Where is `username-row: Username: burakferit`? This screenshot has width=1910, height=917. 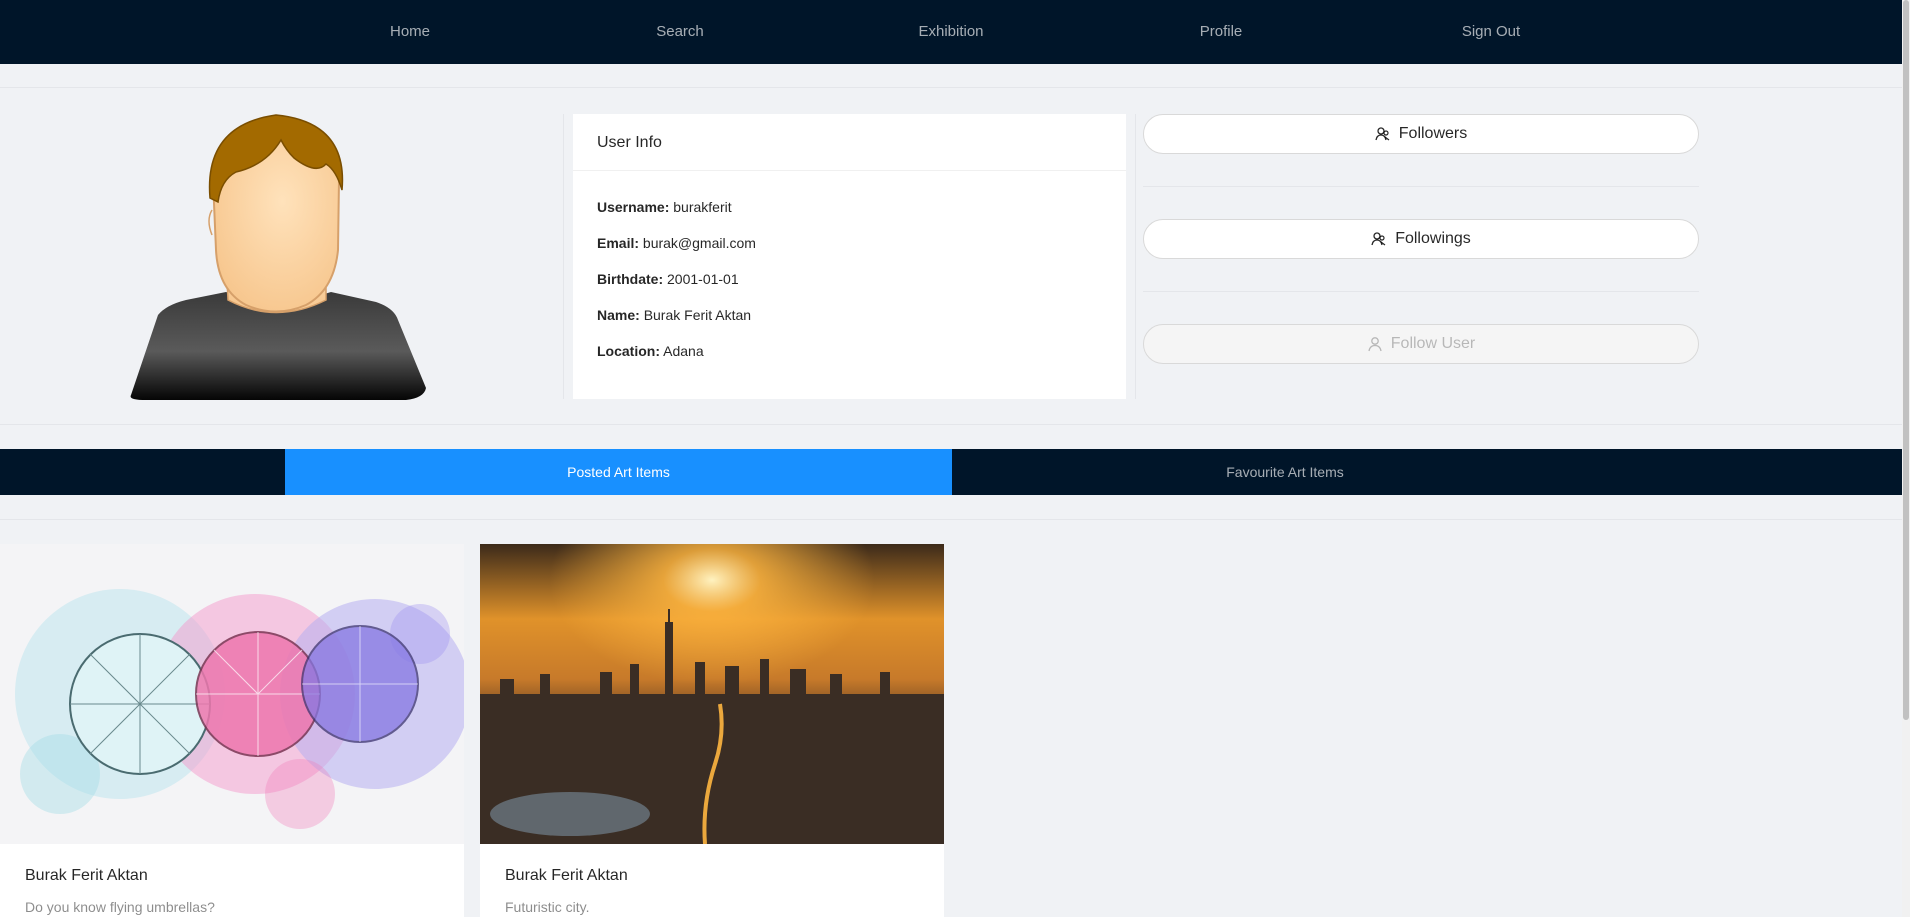 username-row: Username: burakferit is located at coordinates (664, 207).